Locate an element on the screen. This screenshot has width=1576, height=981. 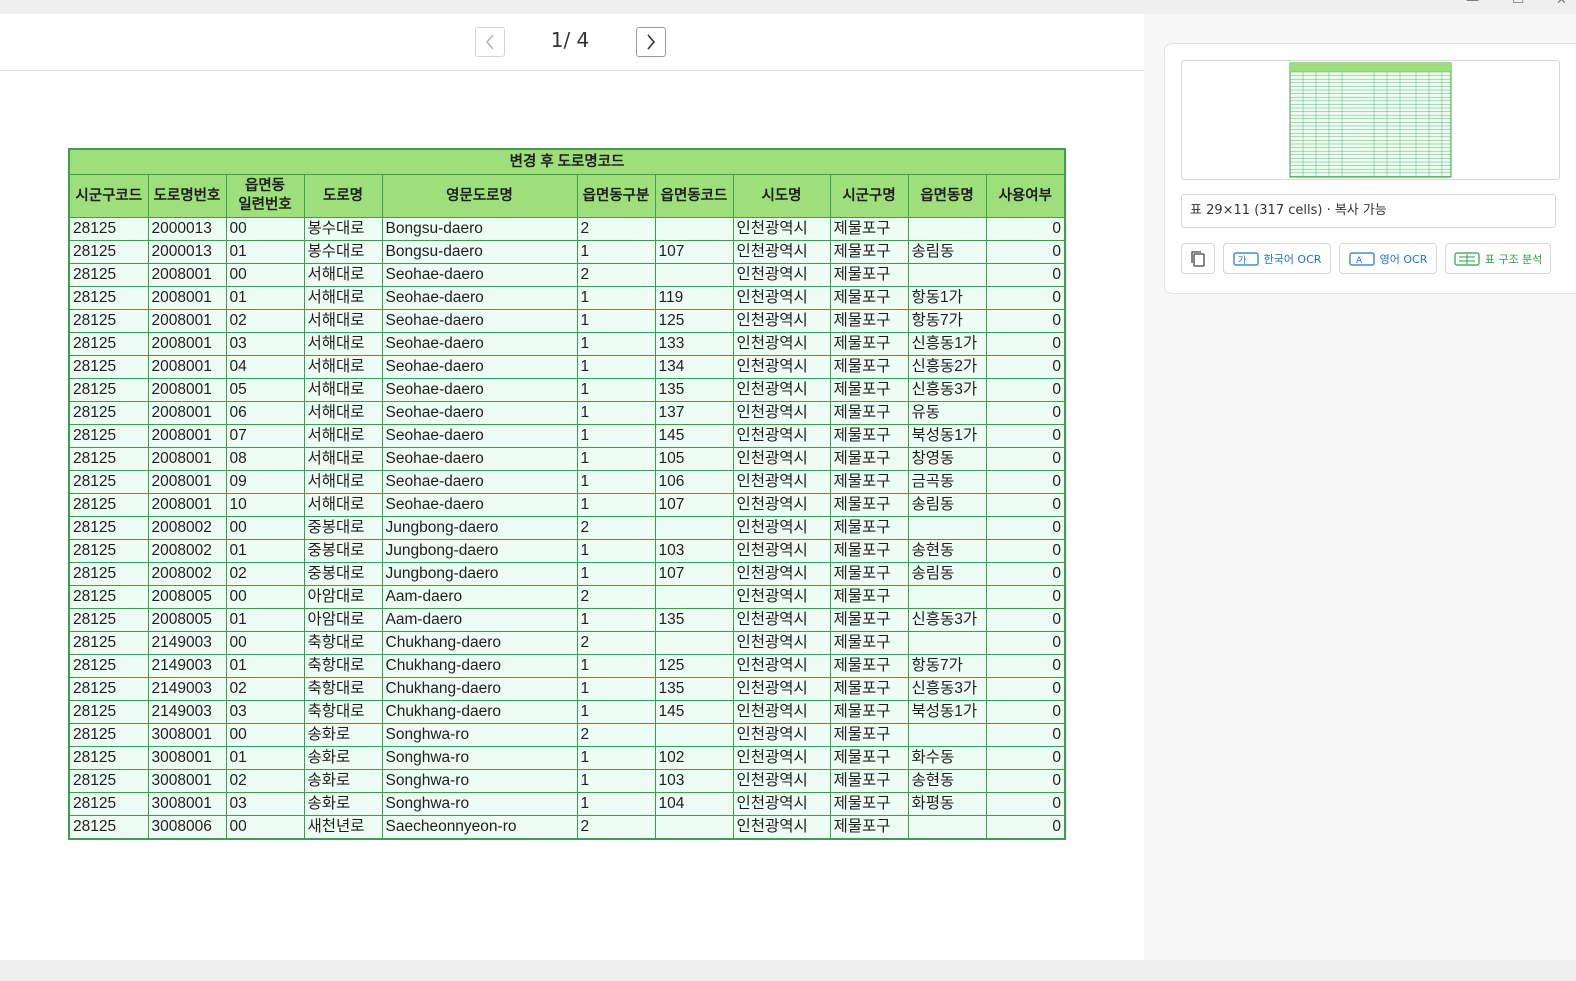
table-cell: 항동1가 is located at coordinates (947, 298).